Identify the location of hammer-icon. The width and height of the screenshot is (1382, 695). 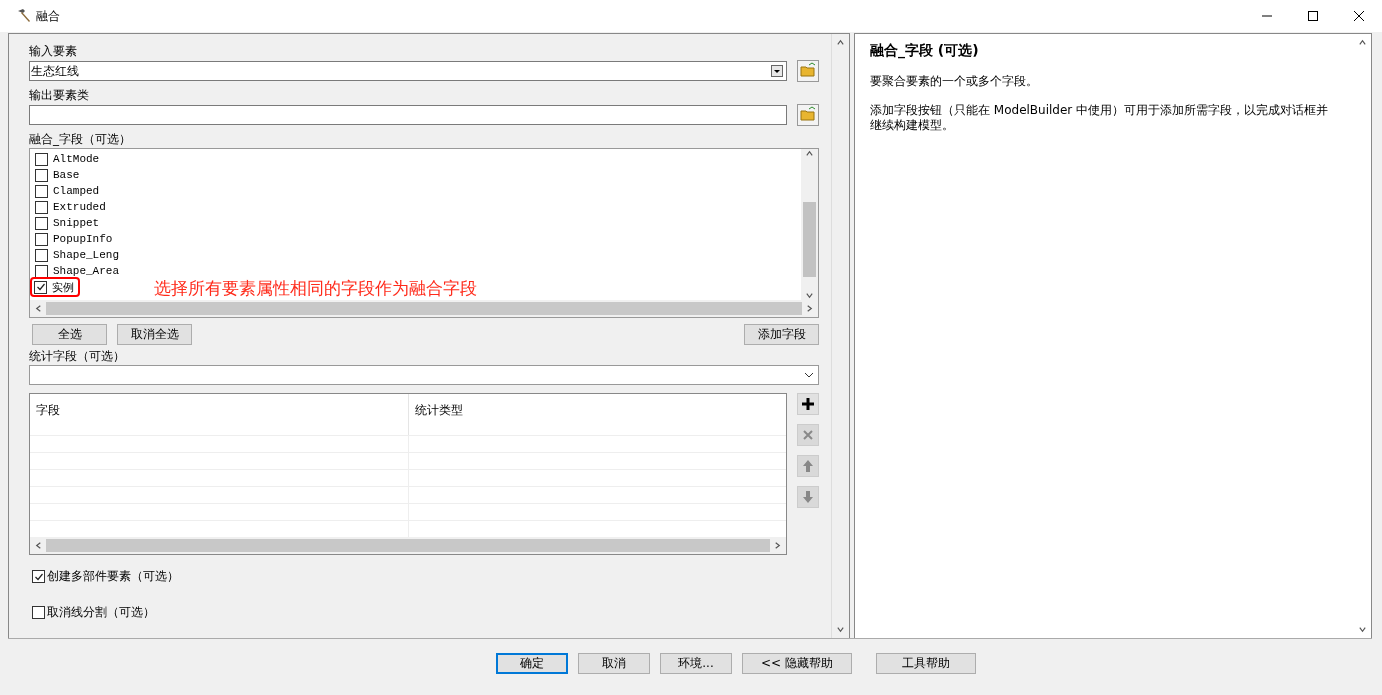
(24, 16).